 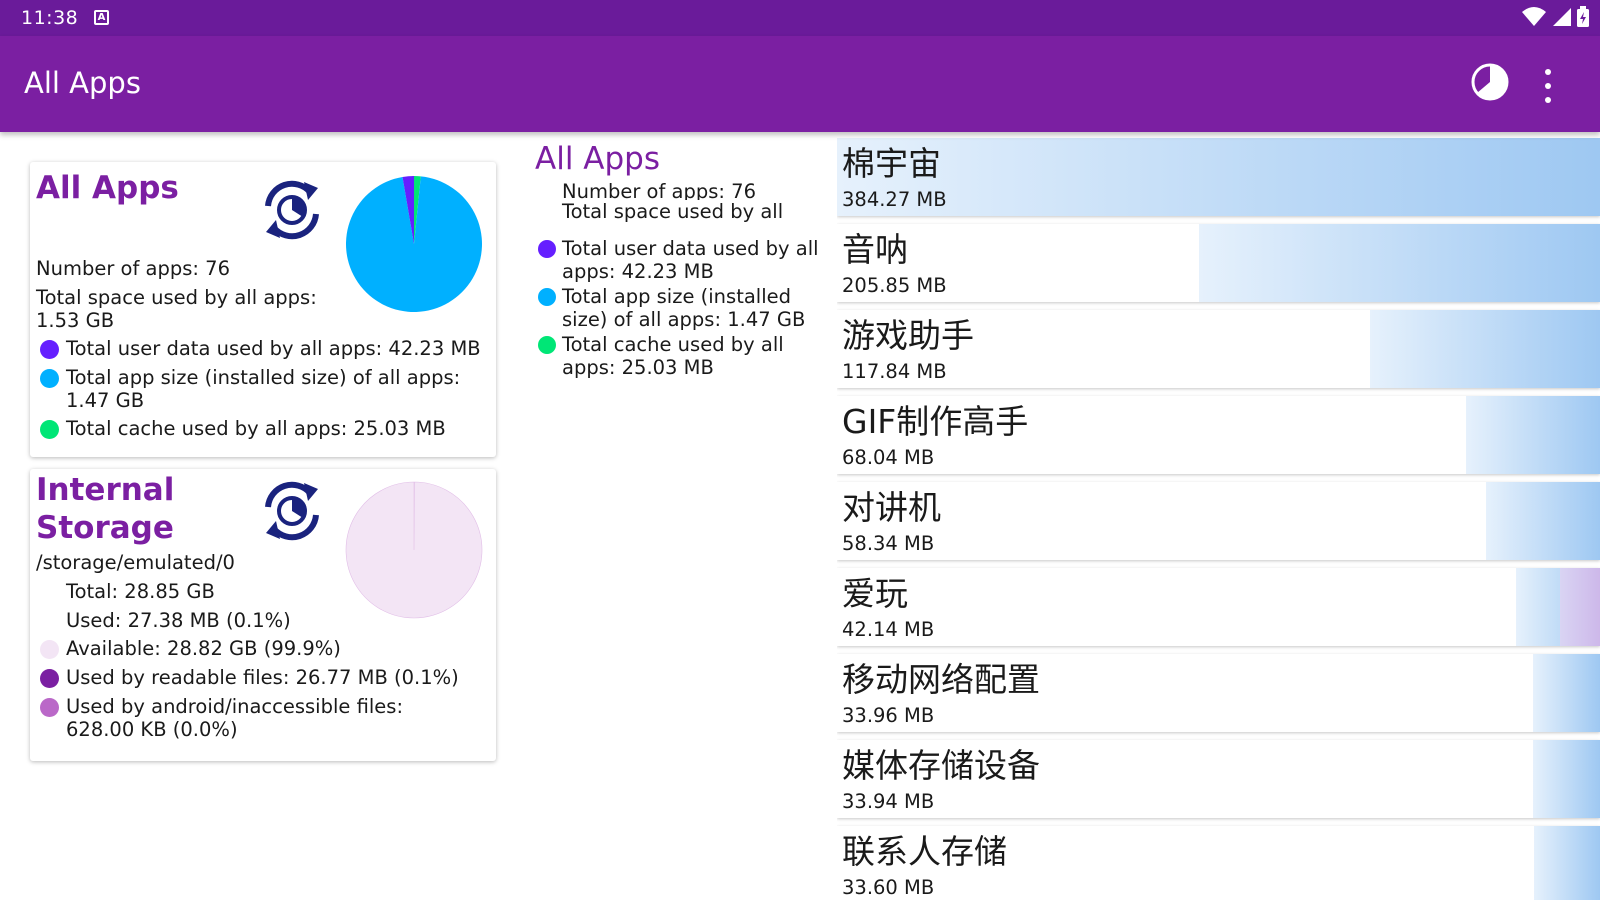 I want to click on readable-legend-dot, so click(x=49, y=678).